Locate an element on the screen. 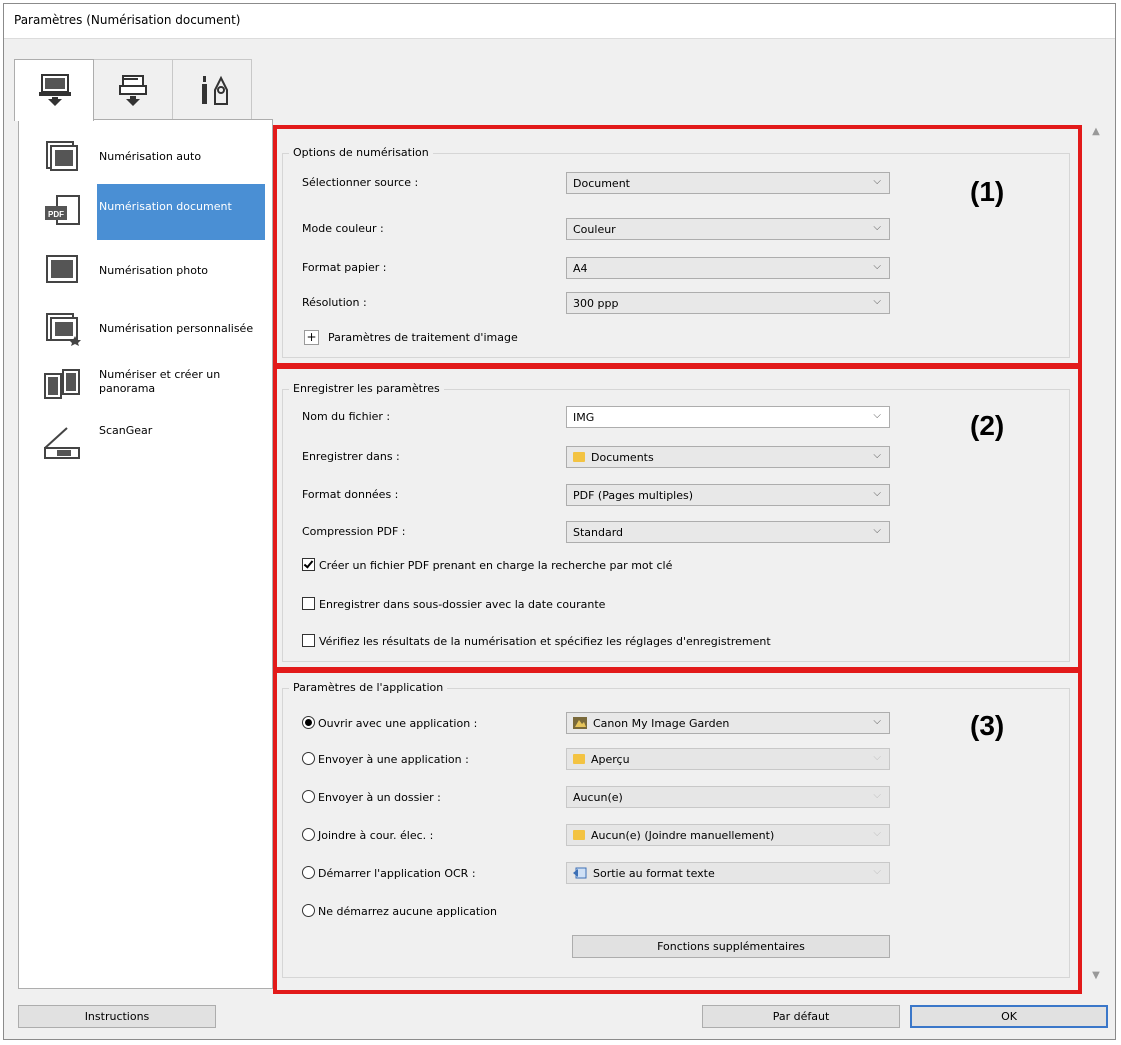 The image size is (1121, 1045). sidebar-item-photo-scan: Numérisation photo is located at coordinates (145, 270).